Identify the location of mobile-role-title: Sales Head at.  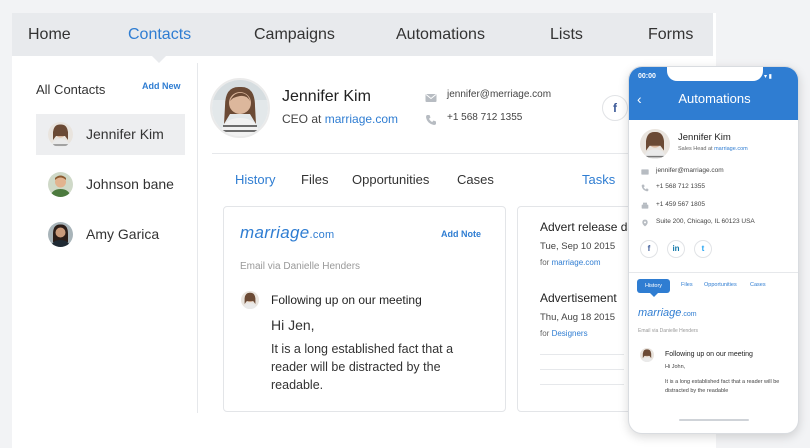
(695, 149).